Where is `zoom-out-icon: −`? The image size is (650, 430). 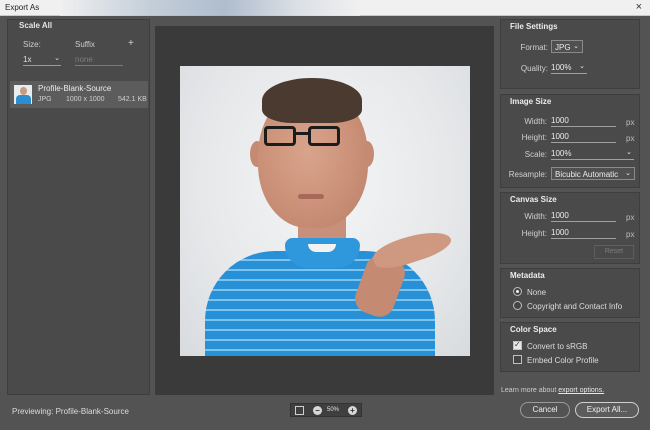
zoom-out-icon: − is located at coordinates (317, 410).